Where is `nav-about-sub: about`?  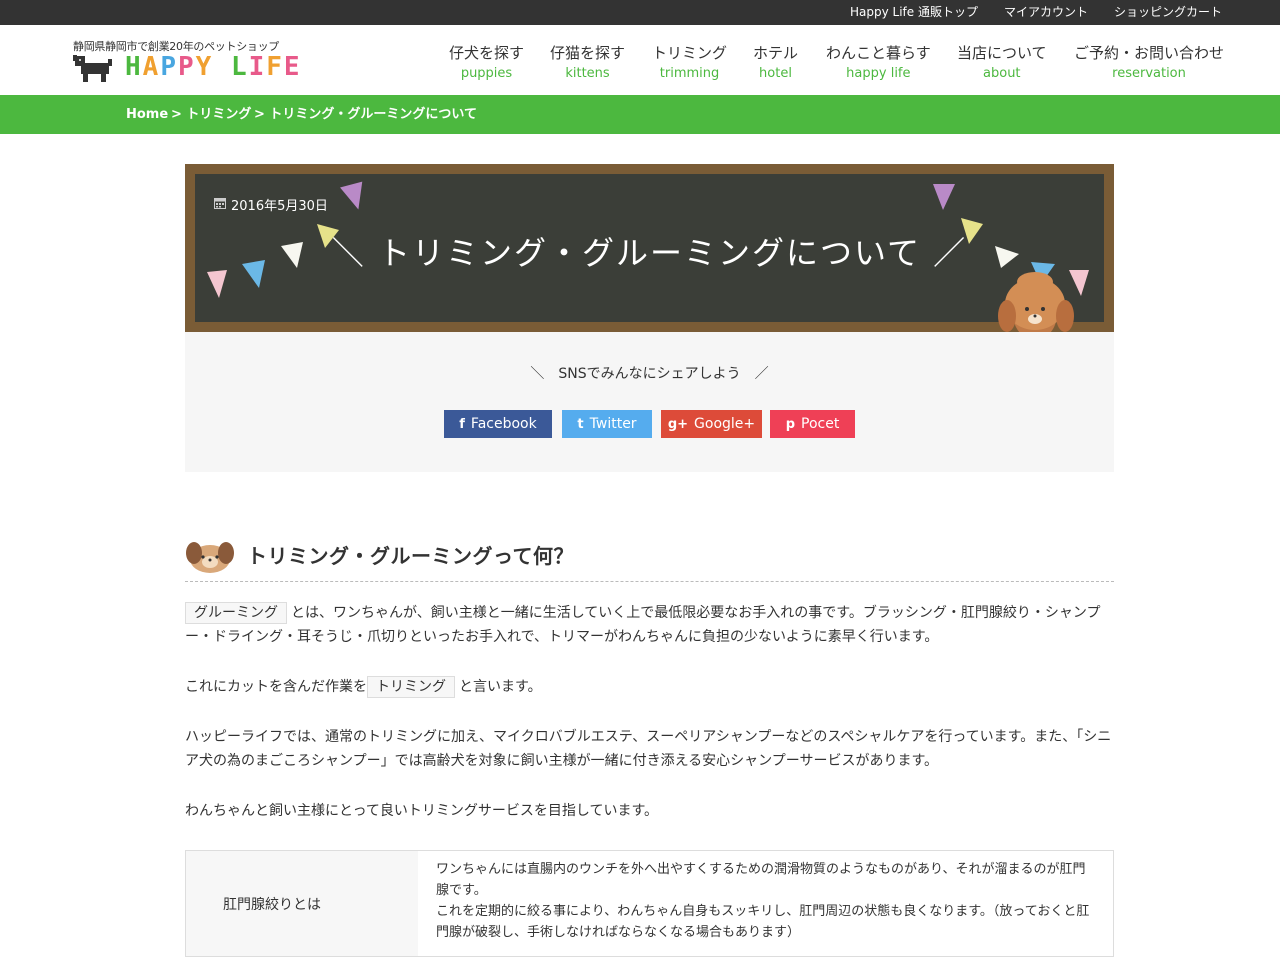
nav-about-sub: about is located at coordinates (1002, 73).